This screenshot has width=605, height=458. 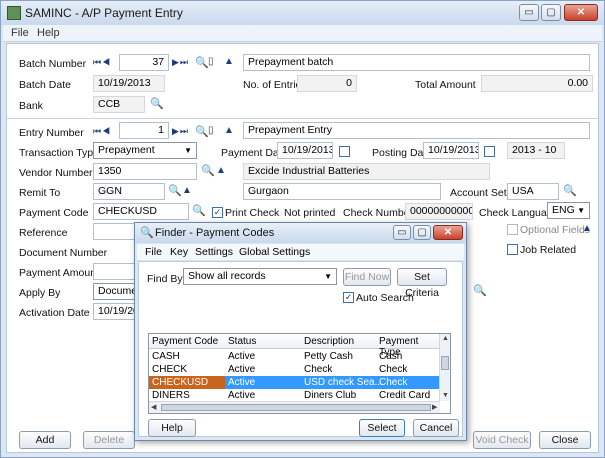 I want to click on batch-nav-next-last: ▶⏭, so click(x=180, y=62).